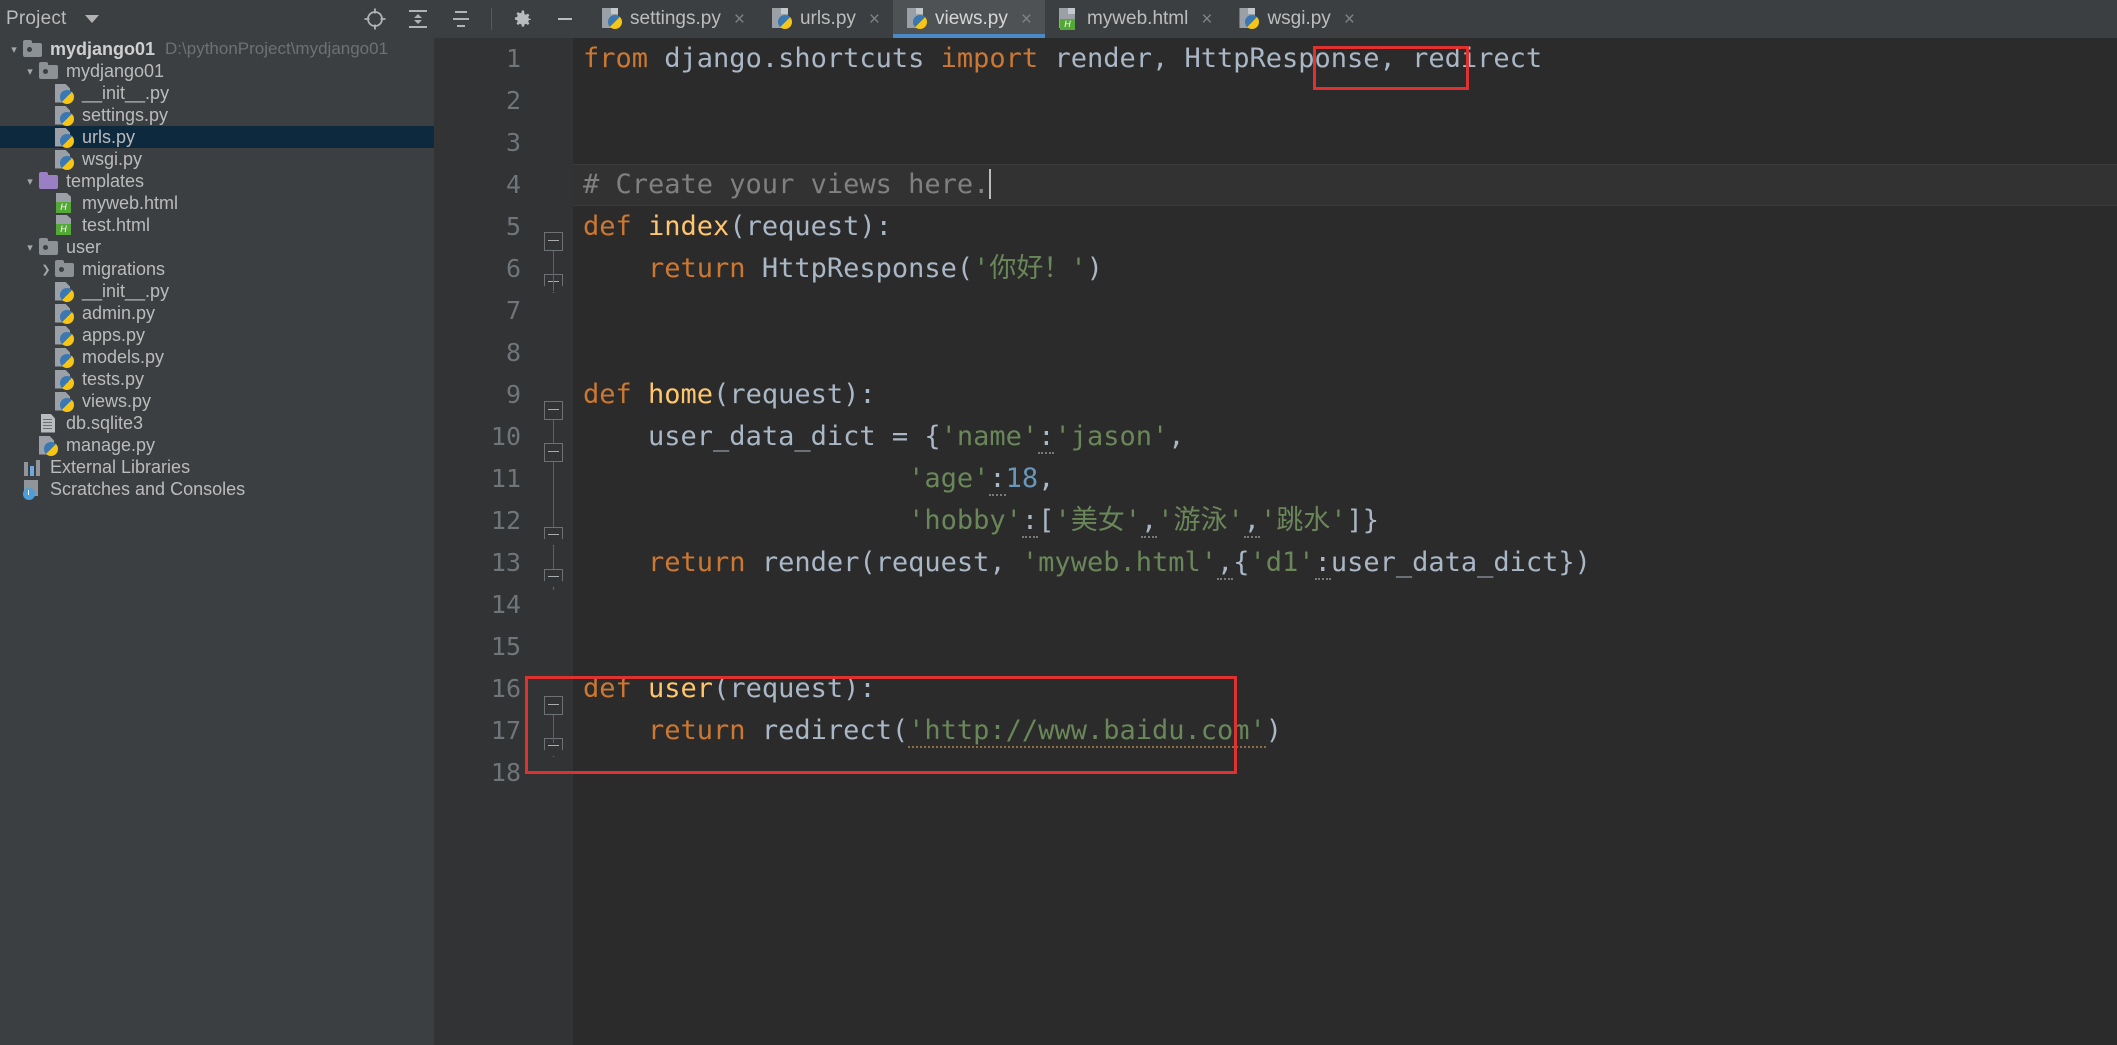  What do you see at coordinates (513, 352) in the screenshot?
I see `line-number: 8` at bounding box center [513, 352].